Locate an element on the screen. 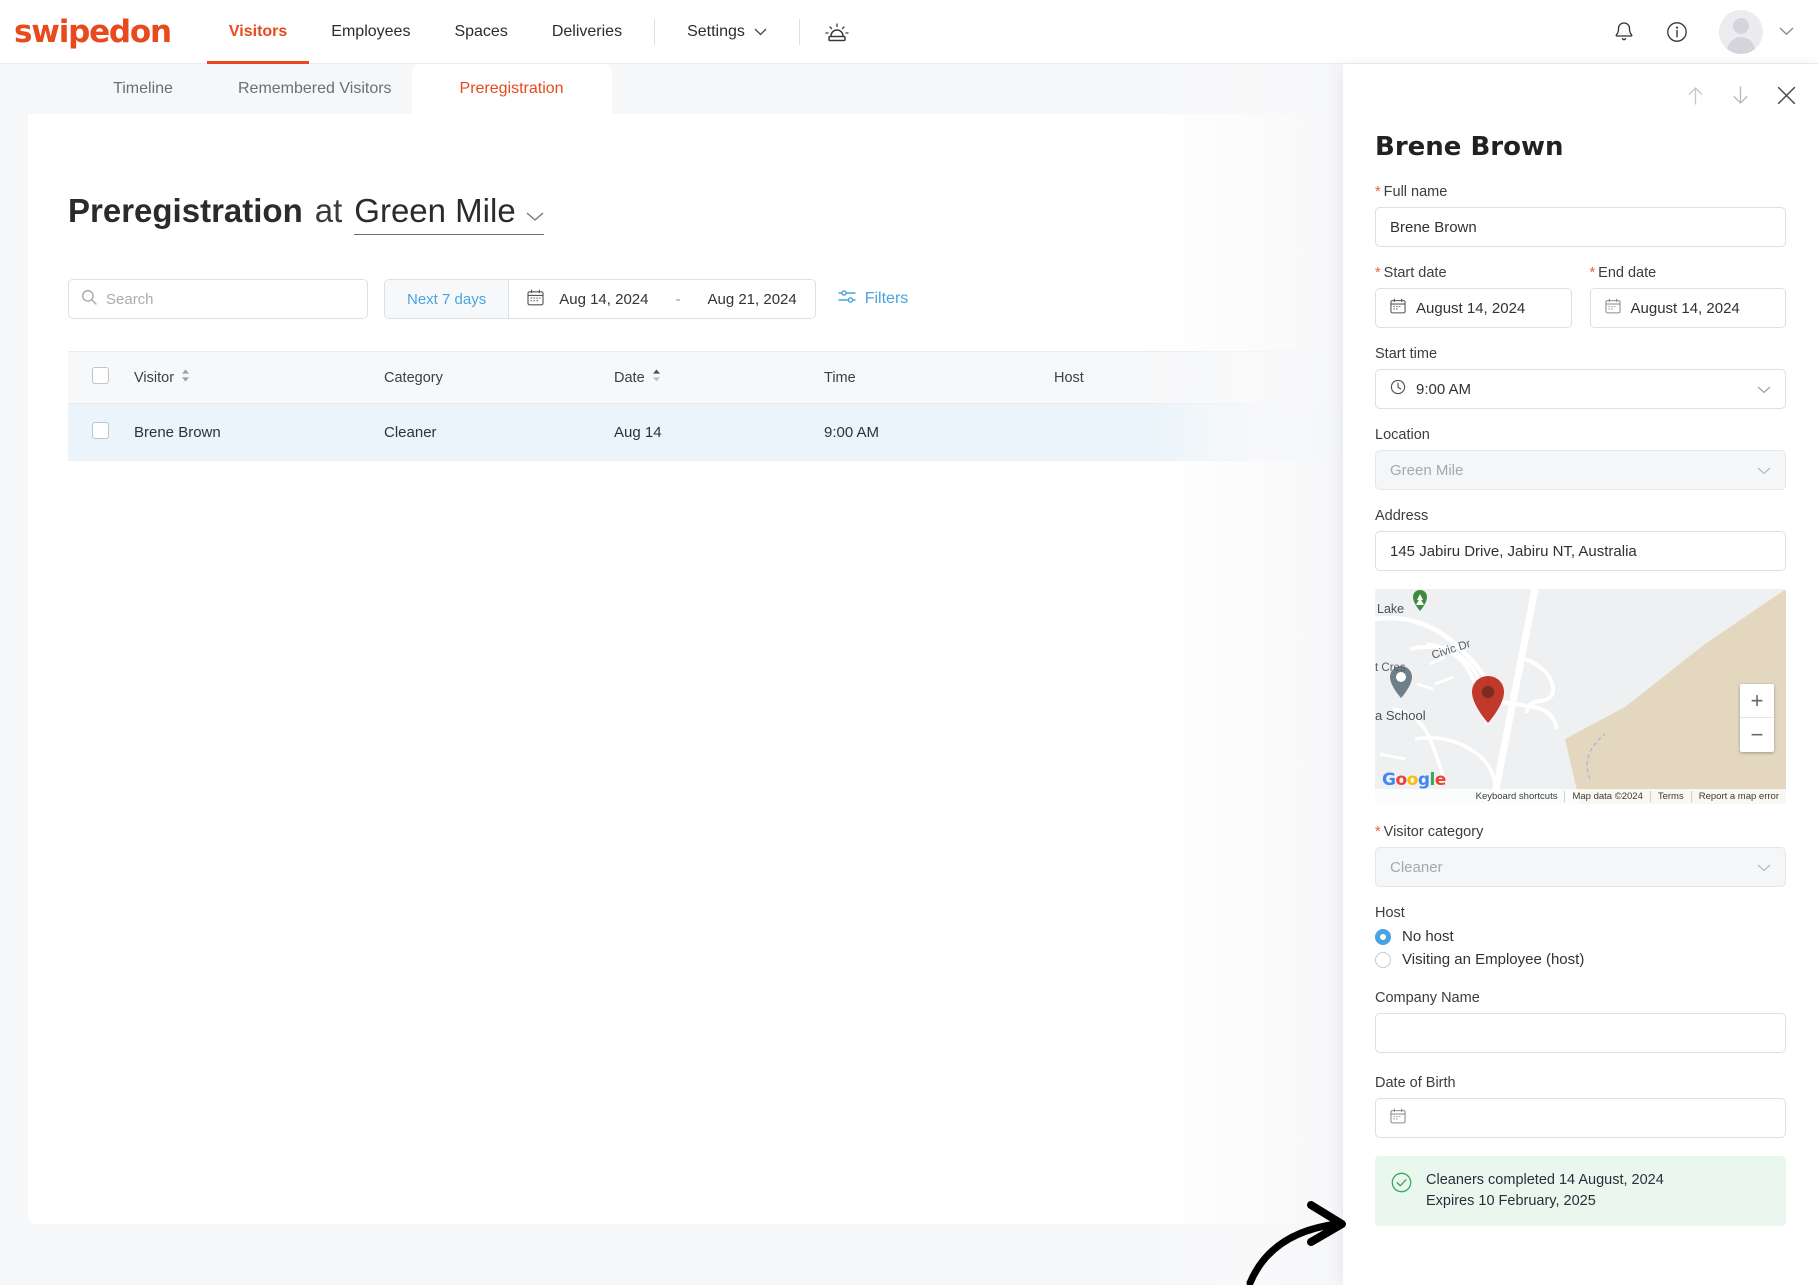 This screenshot has width=1818, height=1285. nav-item-spaces: Spaces is located at coordinates (480, 32).